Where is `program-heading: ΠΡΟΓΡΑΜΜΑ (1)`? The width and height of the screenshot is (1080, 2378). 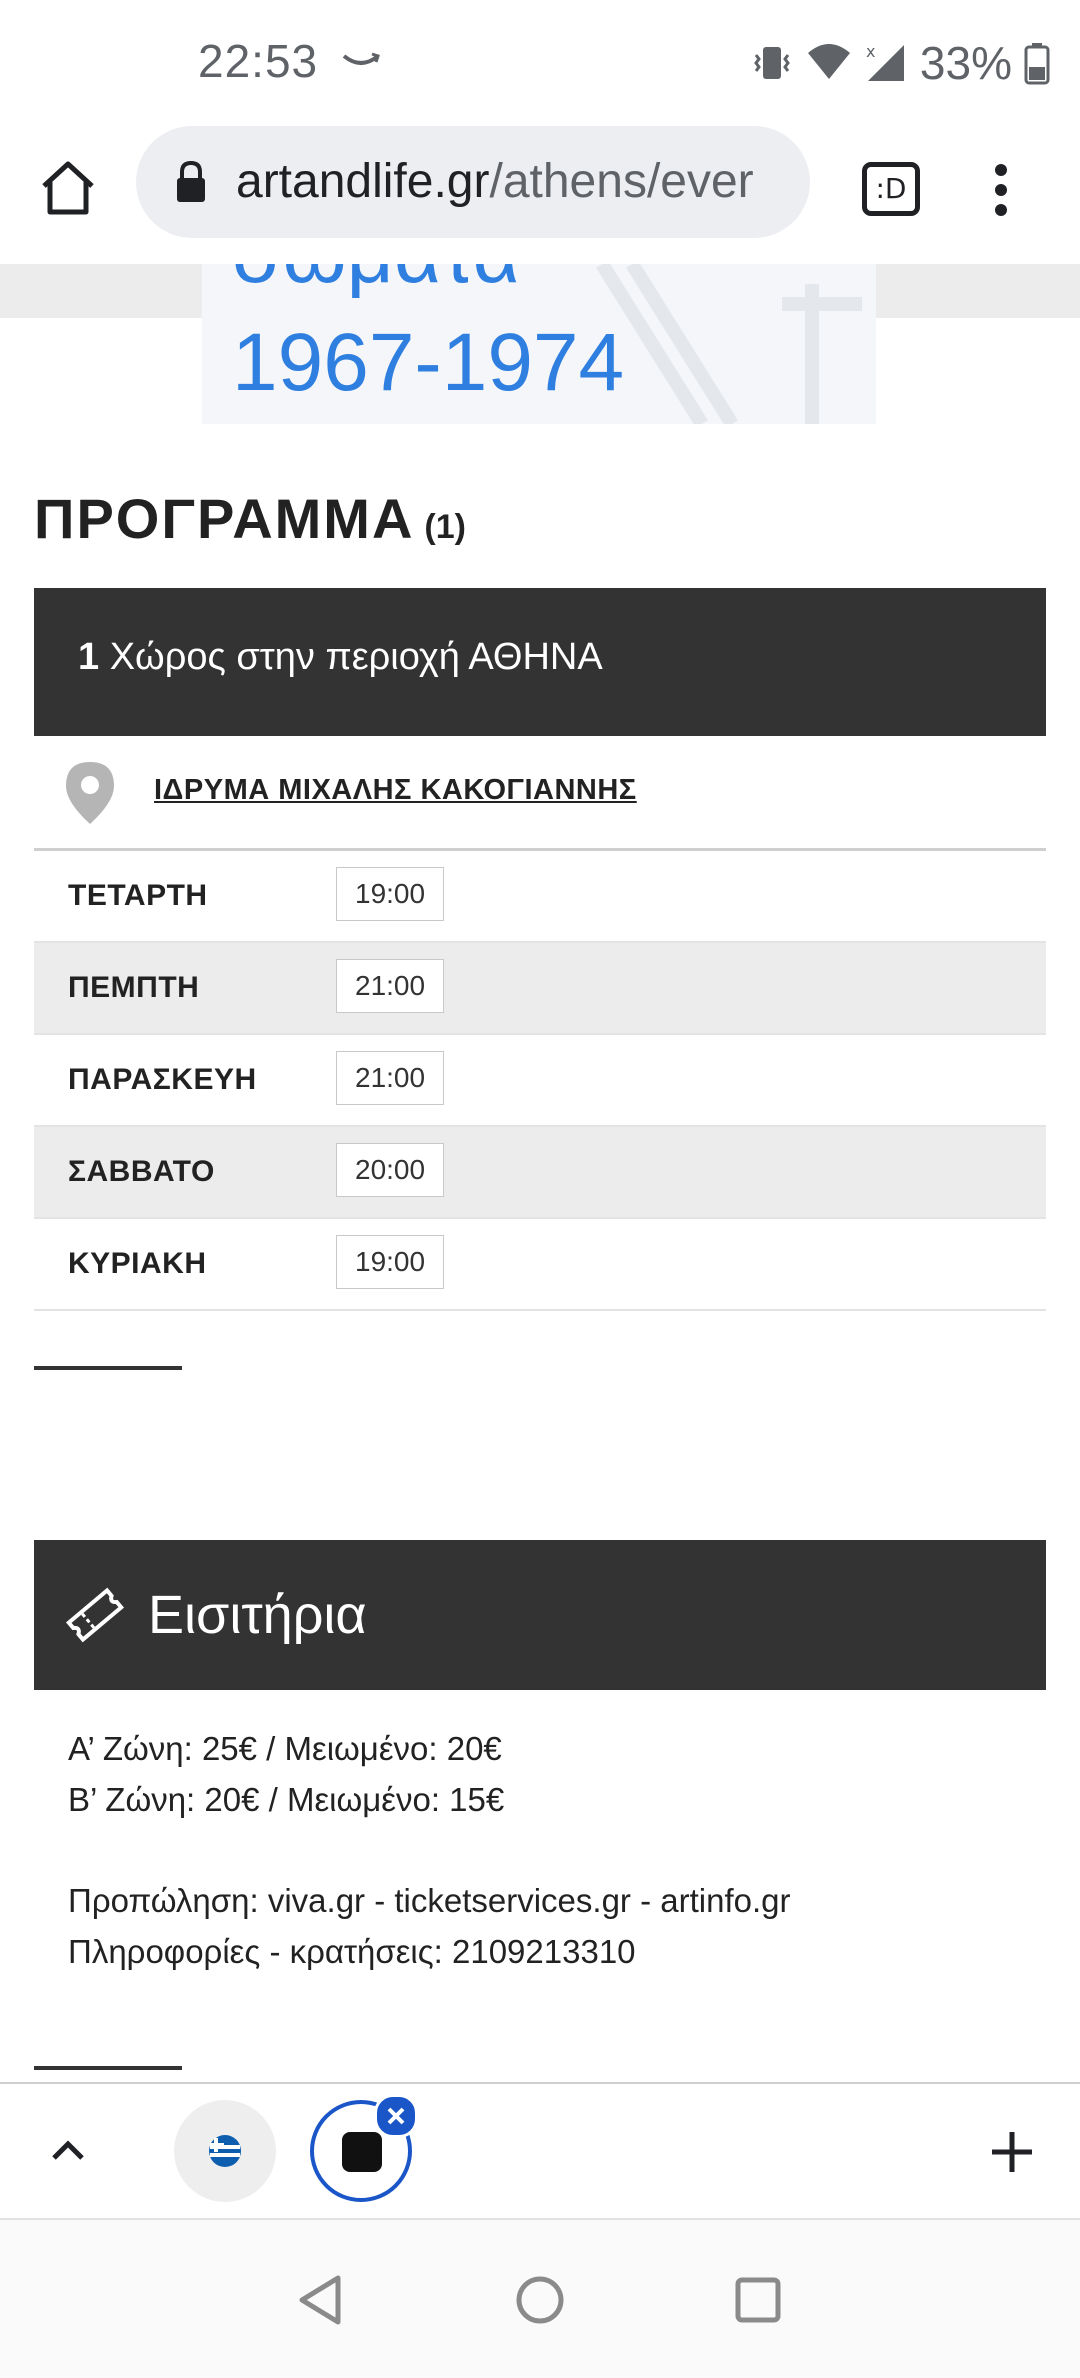
program-heading: ΠΡΟΓΡΑΜΜΑ (1) is located at coordinates (250, 518).